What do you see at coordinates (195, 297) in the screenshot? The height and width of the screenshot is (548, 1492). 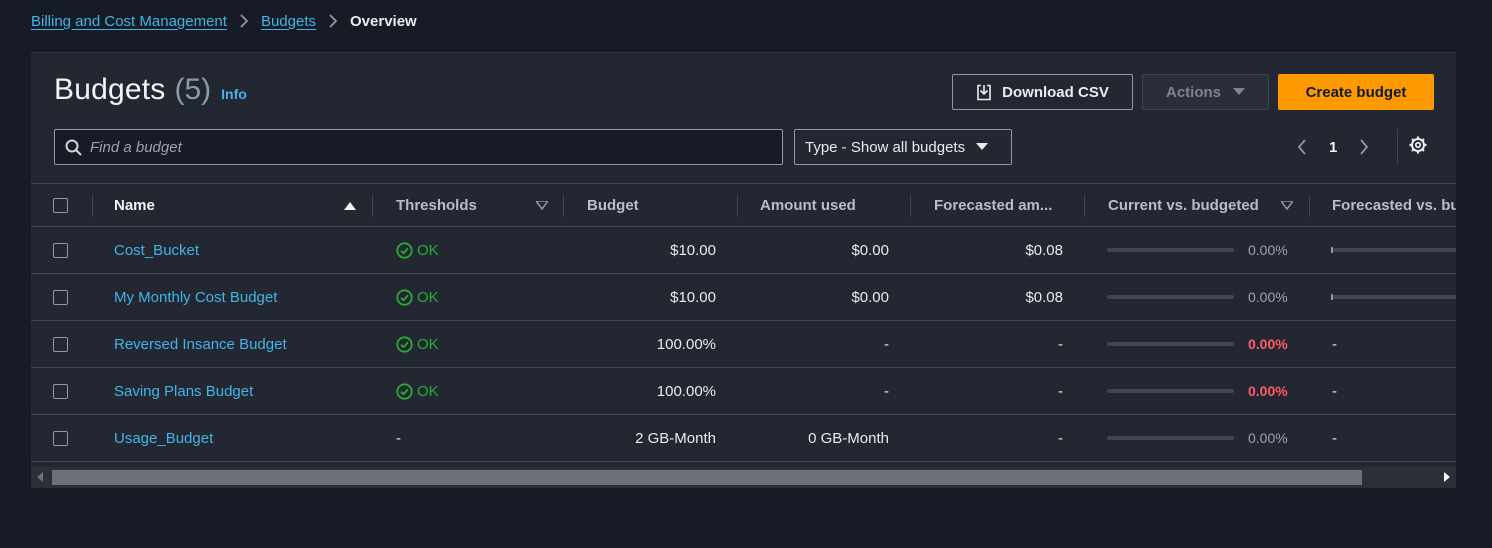 I see `budget-name-link: My Monthly Cost Budget` at bounding box center [195, 297].